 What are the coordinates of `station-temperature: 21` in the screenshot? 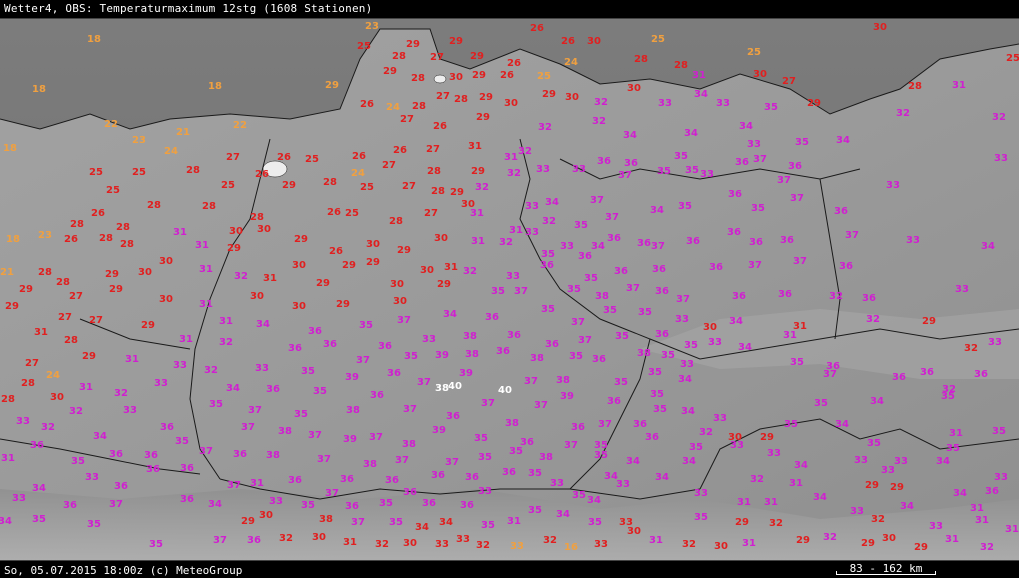 It's located at (7, 272).